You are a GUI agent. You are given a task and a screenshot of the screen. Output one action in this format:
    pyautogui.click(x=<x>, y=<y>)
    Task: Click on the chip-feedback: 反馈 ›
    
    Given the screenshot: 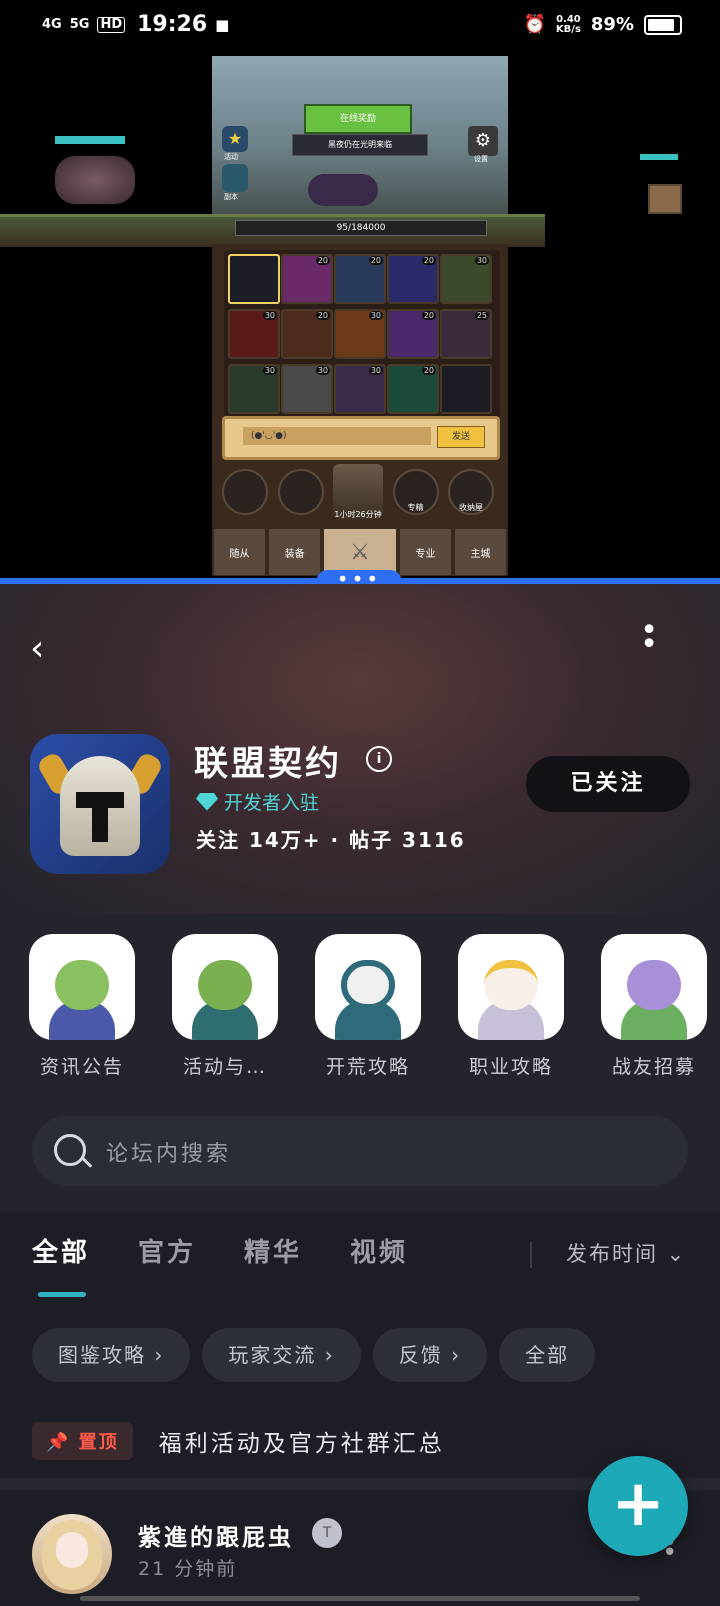 What is the action you would take?
    pyautogui.click(x=430, y=1355)
    